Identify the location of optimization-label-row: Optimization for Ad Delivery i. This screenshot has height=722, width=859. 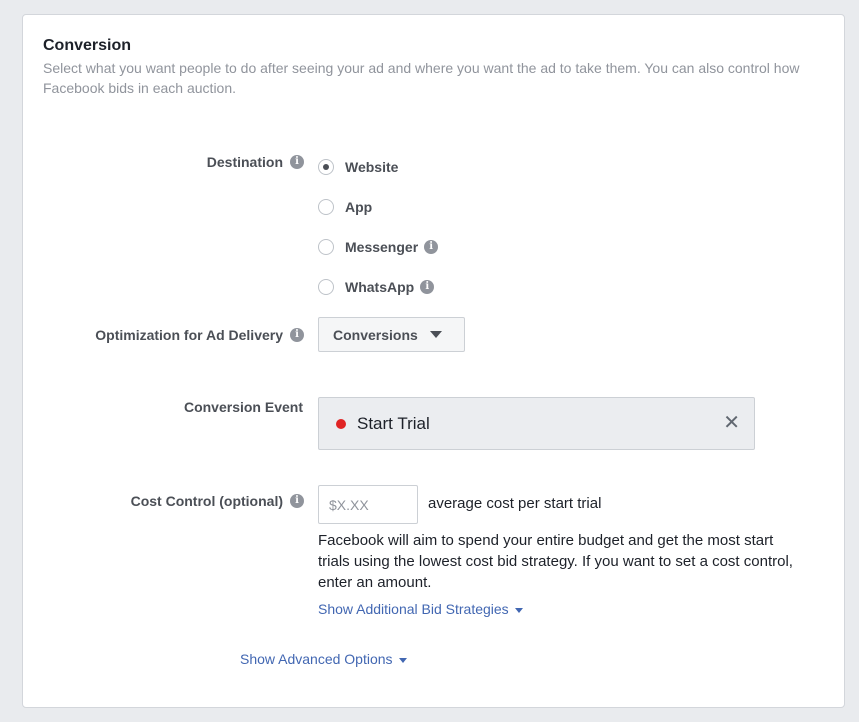
(199, 335).